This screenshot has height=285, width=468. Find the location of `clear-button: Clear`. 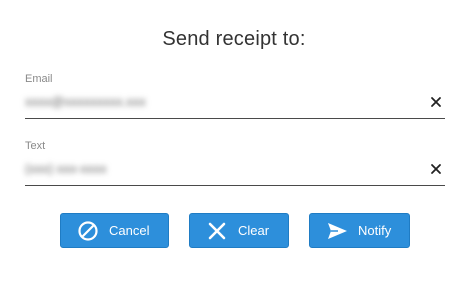

clear-button: Clear is located at coordinates (239, 230).